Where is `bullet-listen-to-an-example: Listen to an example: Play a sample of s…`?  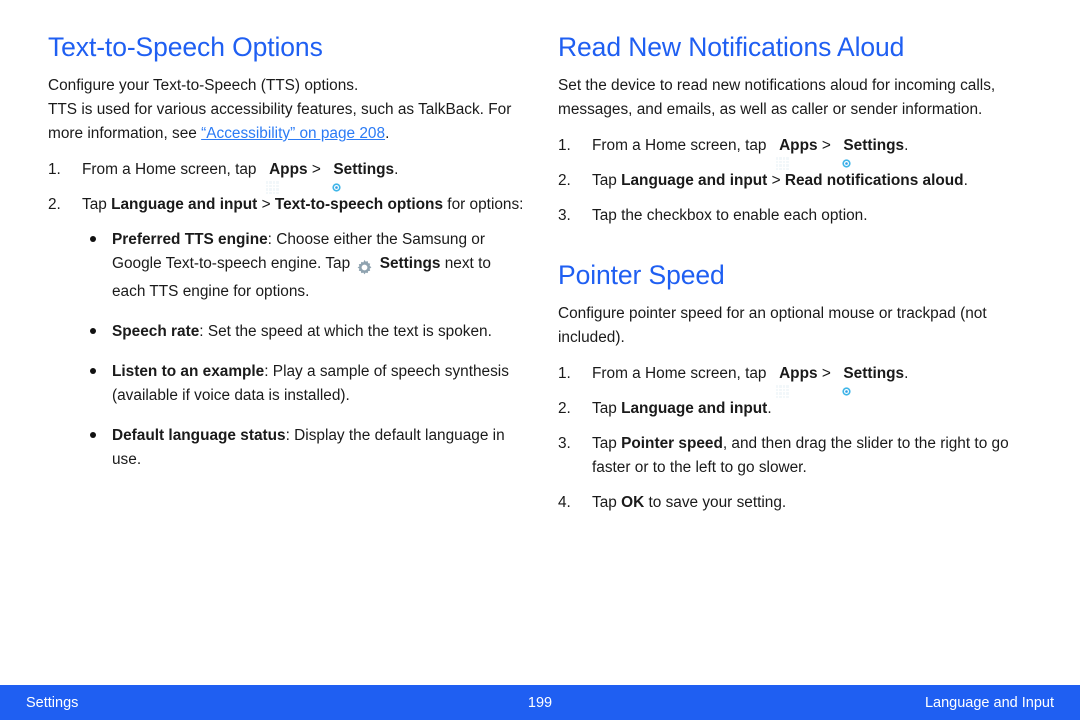
bullet-listen-to-an-example: Listen to an example: Play a sample of s… is located at coordinates (305, 384).